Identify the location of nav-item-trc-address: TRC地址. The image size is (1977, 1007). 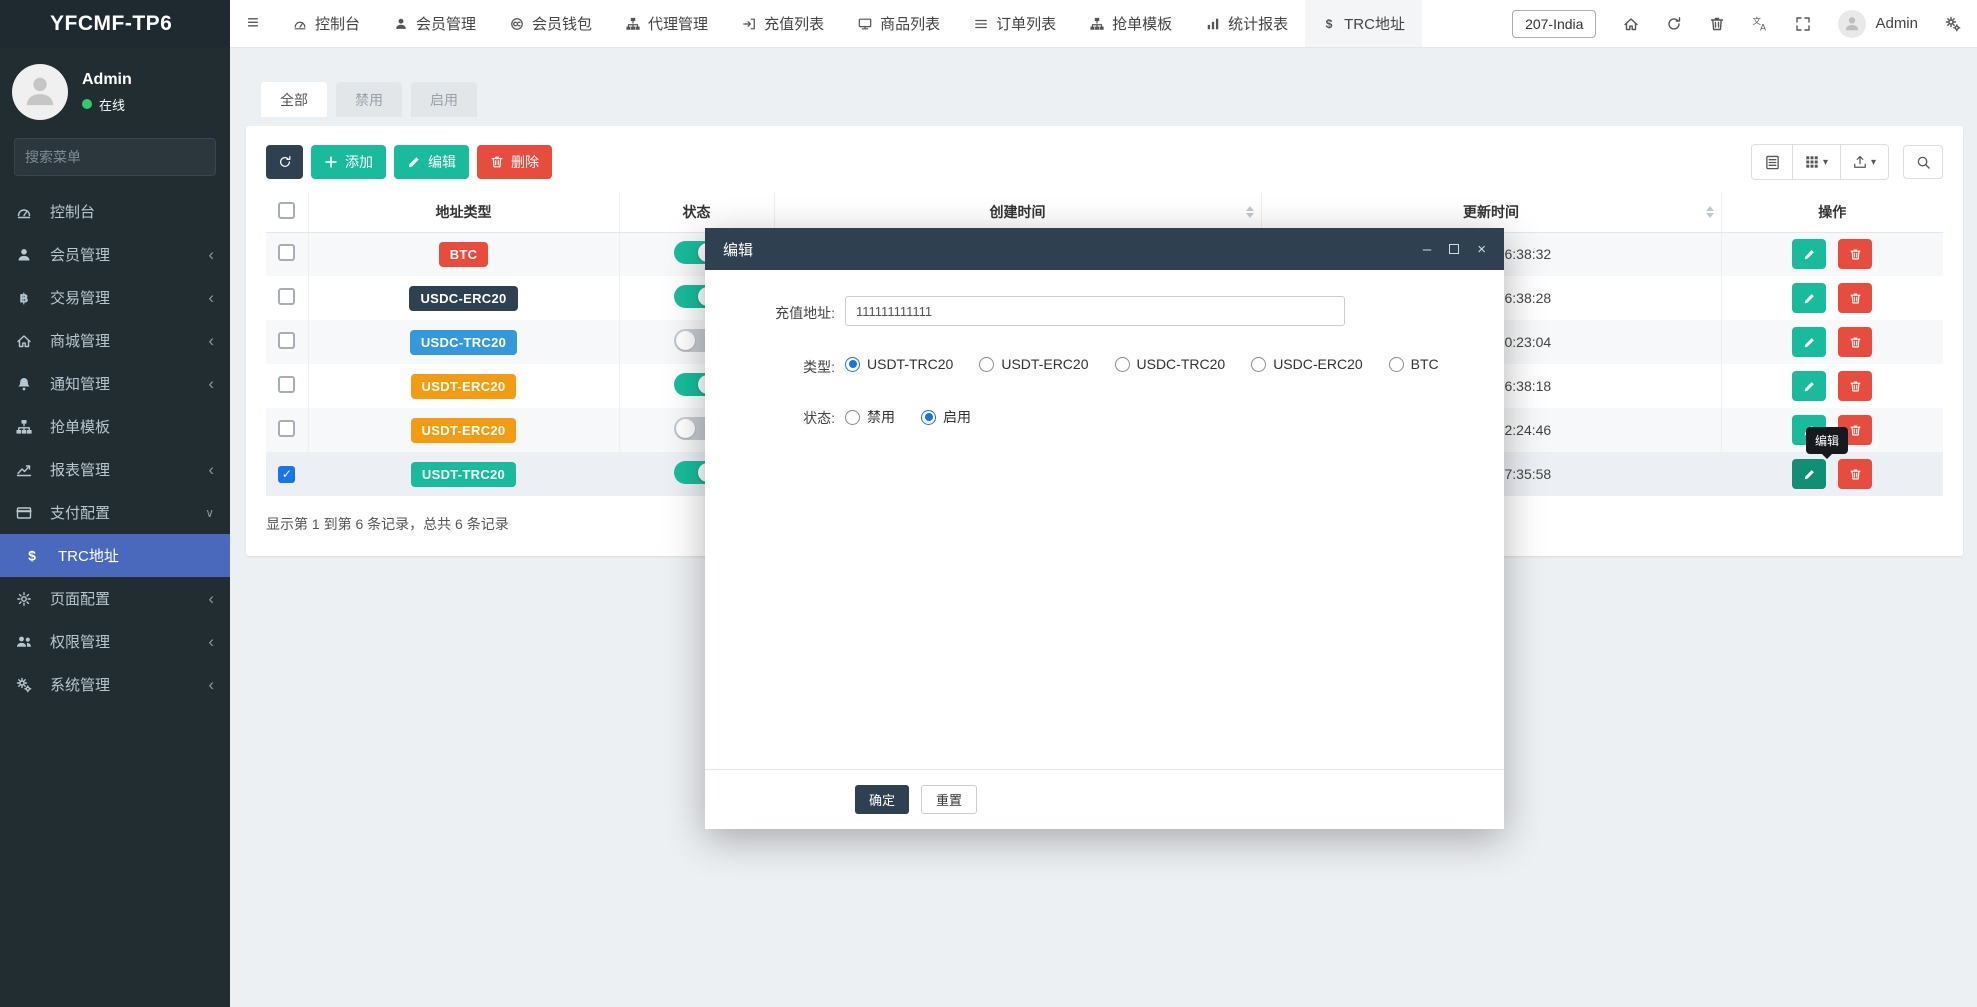
(1363, 23).